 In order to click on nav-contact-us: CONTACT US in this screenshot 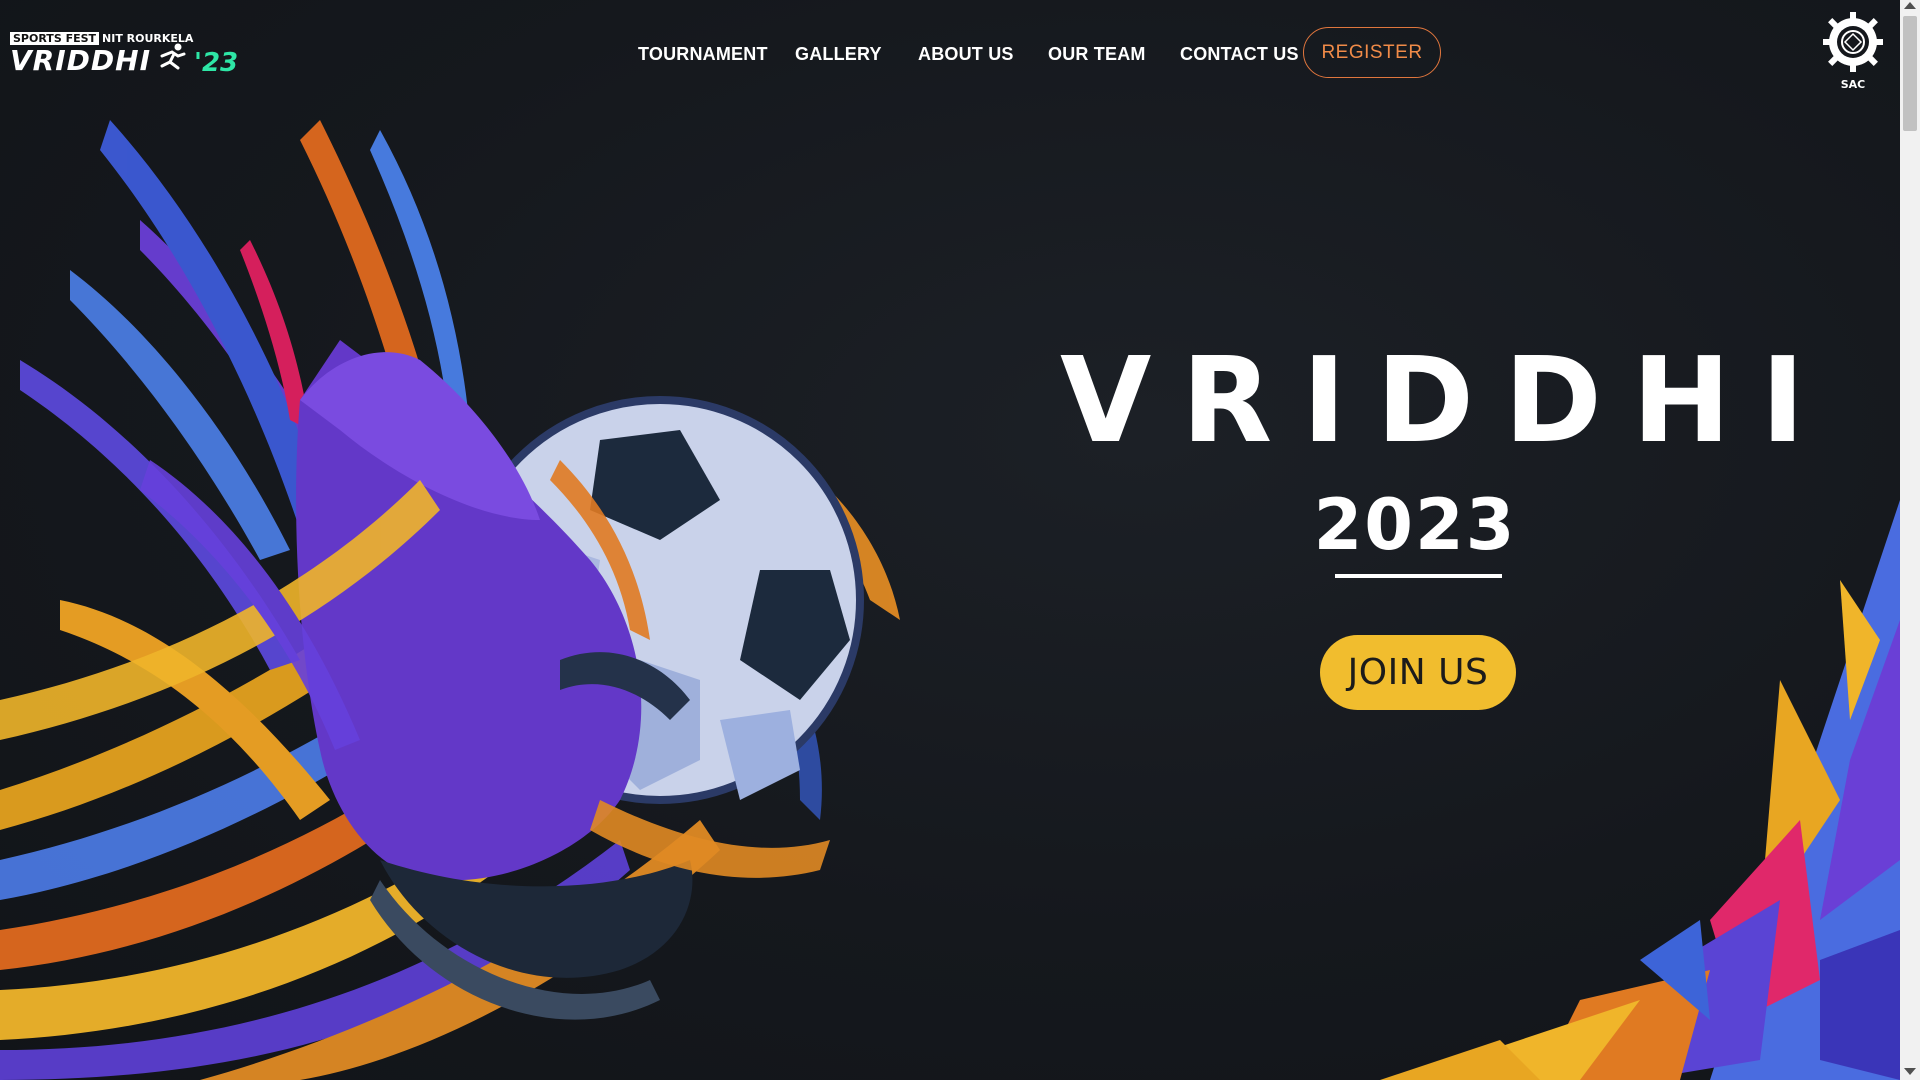, I will do `click(1239, 54)`.